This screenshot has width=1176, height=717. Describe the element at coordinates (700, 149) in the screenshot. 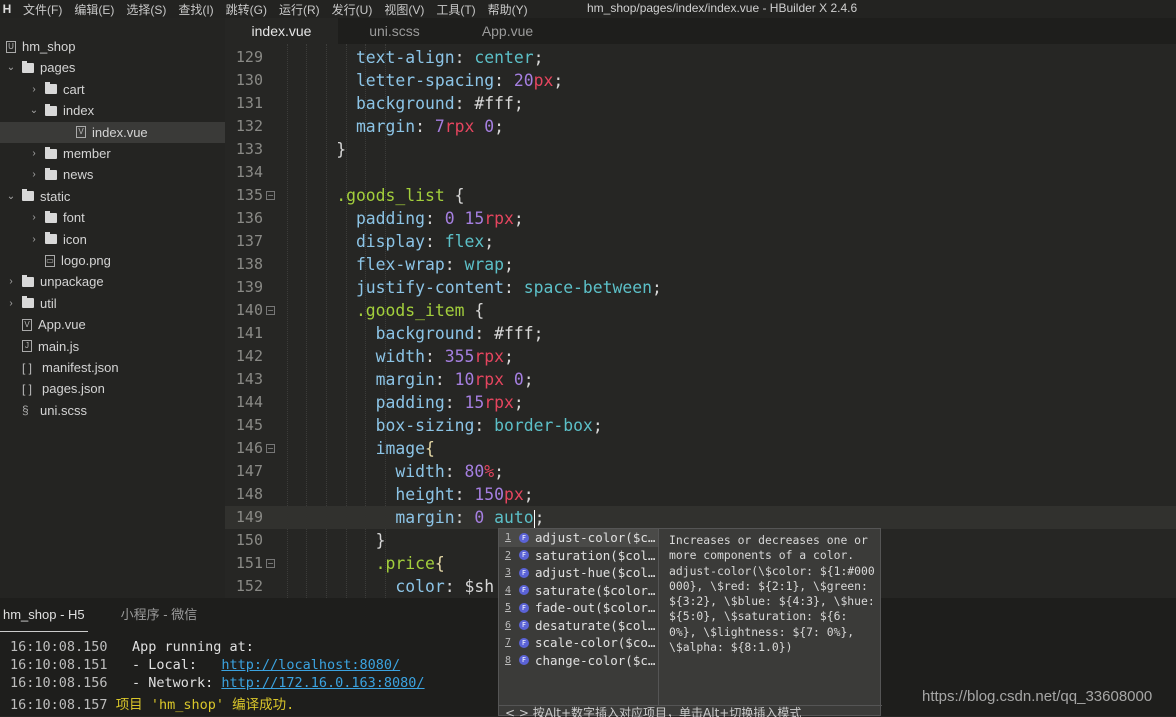

I see `code-line: 133 }` at that location.